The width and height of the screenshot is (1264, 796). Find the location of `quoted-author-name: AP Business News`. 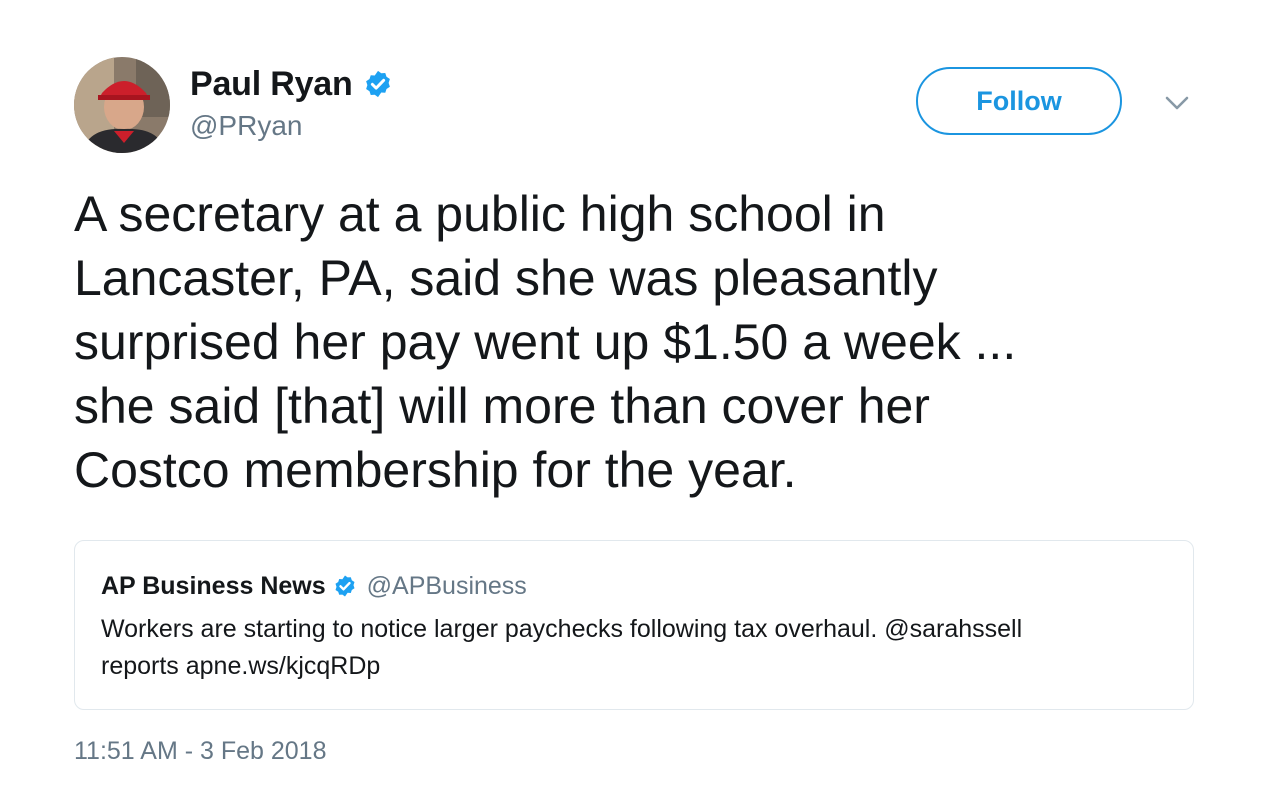

quoted-author-name: AP Business News is located at coordinates (213, 585).